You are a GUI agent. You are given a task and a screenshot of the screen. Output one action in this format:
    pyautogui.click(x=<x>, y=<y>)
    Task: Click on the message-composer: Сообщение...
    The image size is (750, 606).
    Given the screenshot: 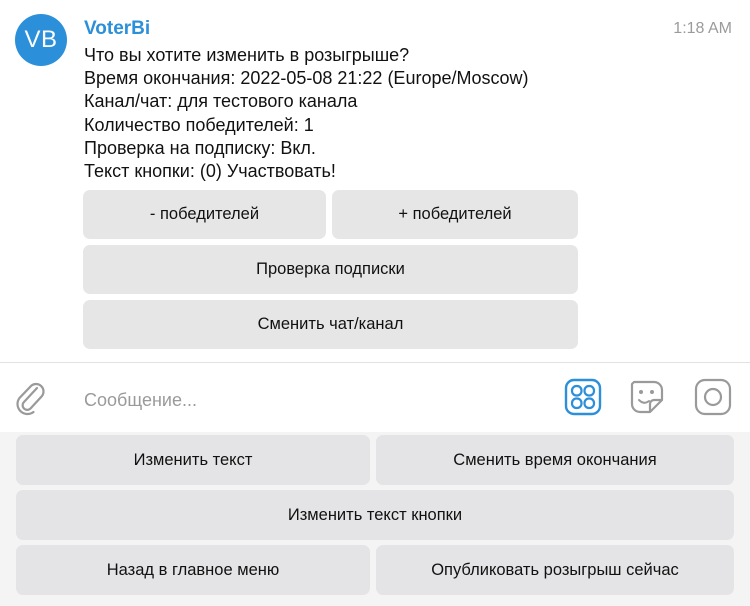 What is the action you would take?
    pyautogui.click(x=375, y=397)
    